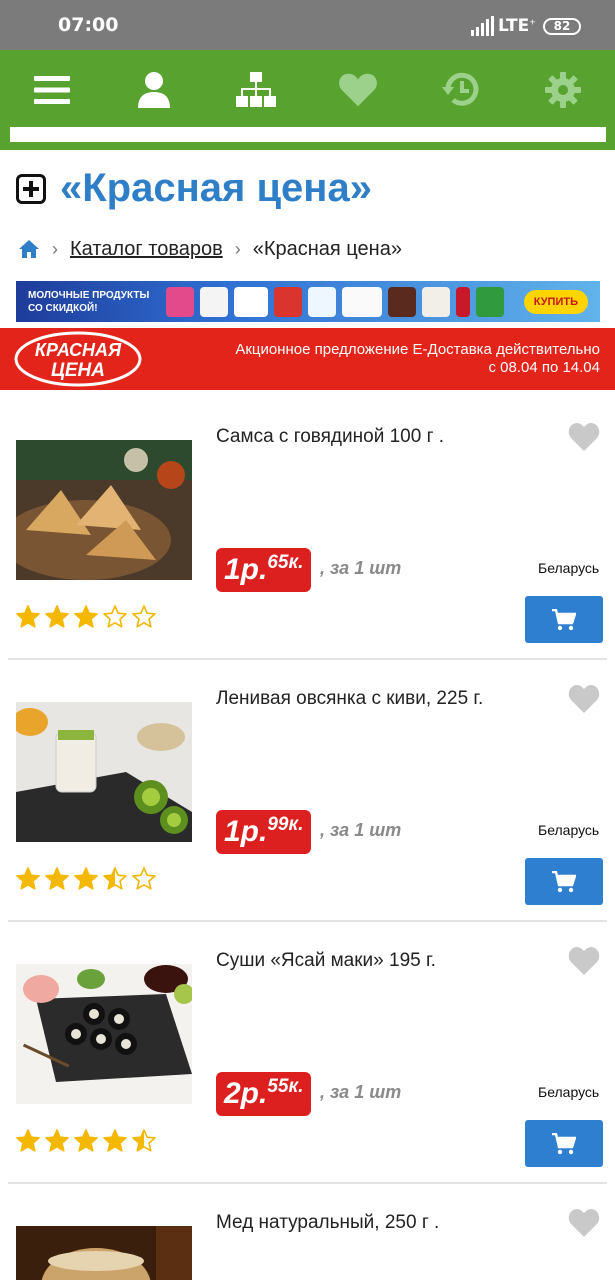 The height and width of the screenshot is (1280, 615). What do you see at coordinates (349, 699) in the screenshot?
I see `product-name: Ленивая овсянка с киви, 225 г.` at bounding box center [349, 699].